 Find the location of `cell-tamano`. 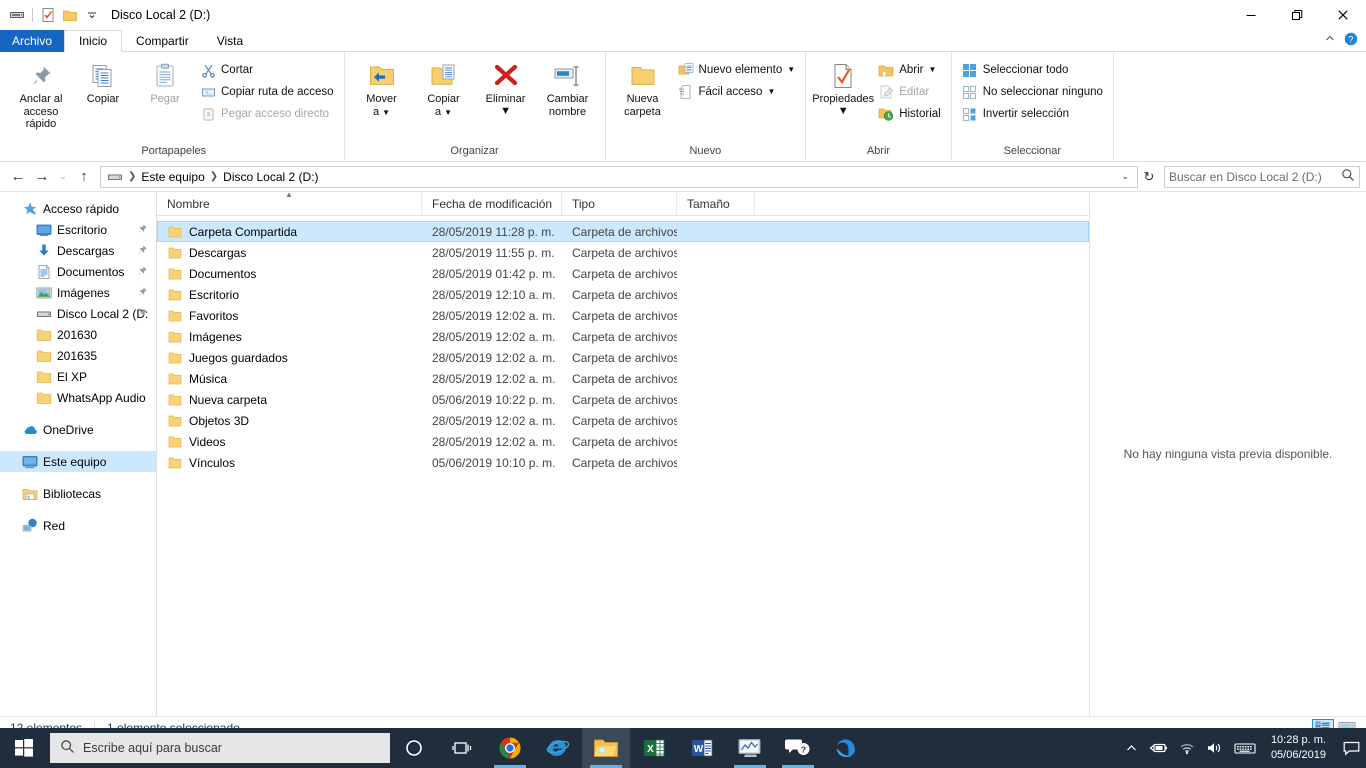

cell-tamano is located at coordinates (716, 315).